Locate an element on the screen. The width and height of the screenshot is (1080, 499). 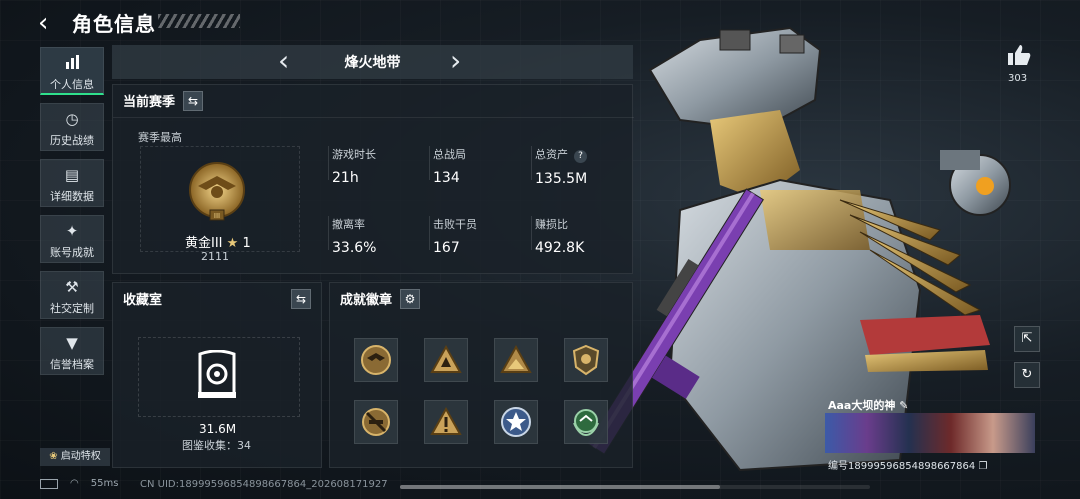
collection-swap-button: ⇆ is located at coordinates (301, 299).